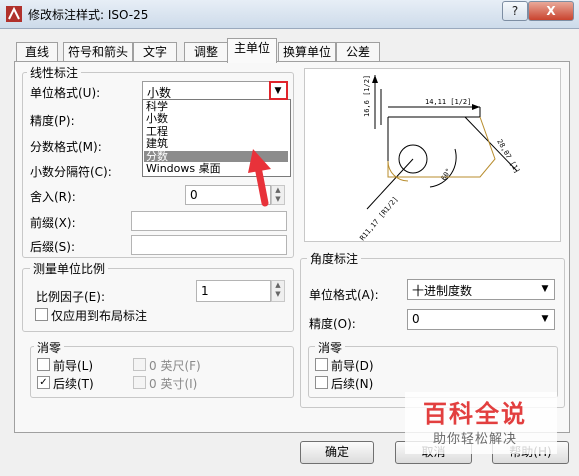 The image size is (579, 476). What do you see at coordinates (41, 314) in the screenshot?
I see `apply-layout-checkbox` at bounding box center [41, 314].